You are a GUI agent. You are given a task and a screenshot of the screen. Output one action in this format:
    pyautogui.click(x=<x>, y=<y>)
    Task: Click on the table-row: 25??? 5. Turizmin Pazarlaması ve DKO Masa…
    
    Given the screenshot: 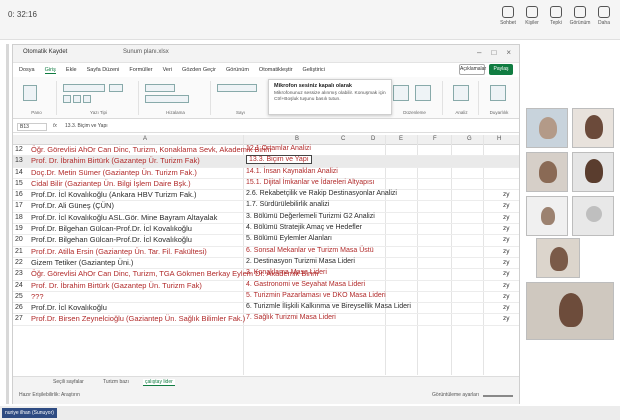 What is the action you would take?
    pyautogui.click(x=266, y=298)
    